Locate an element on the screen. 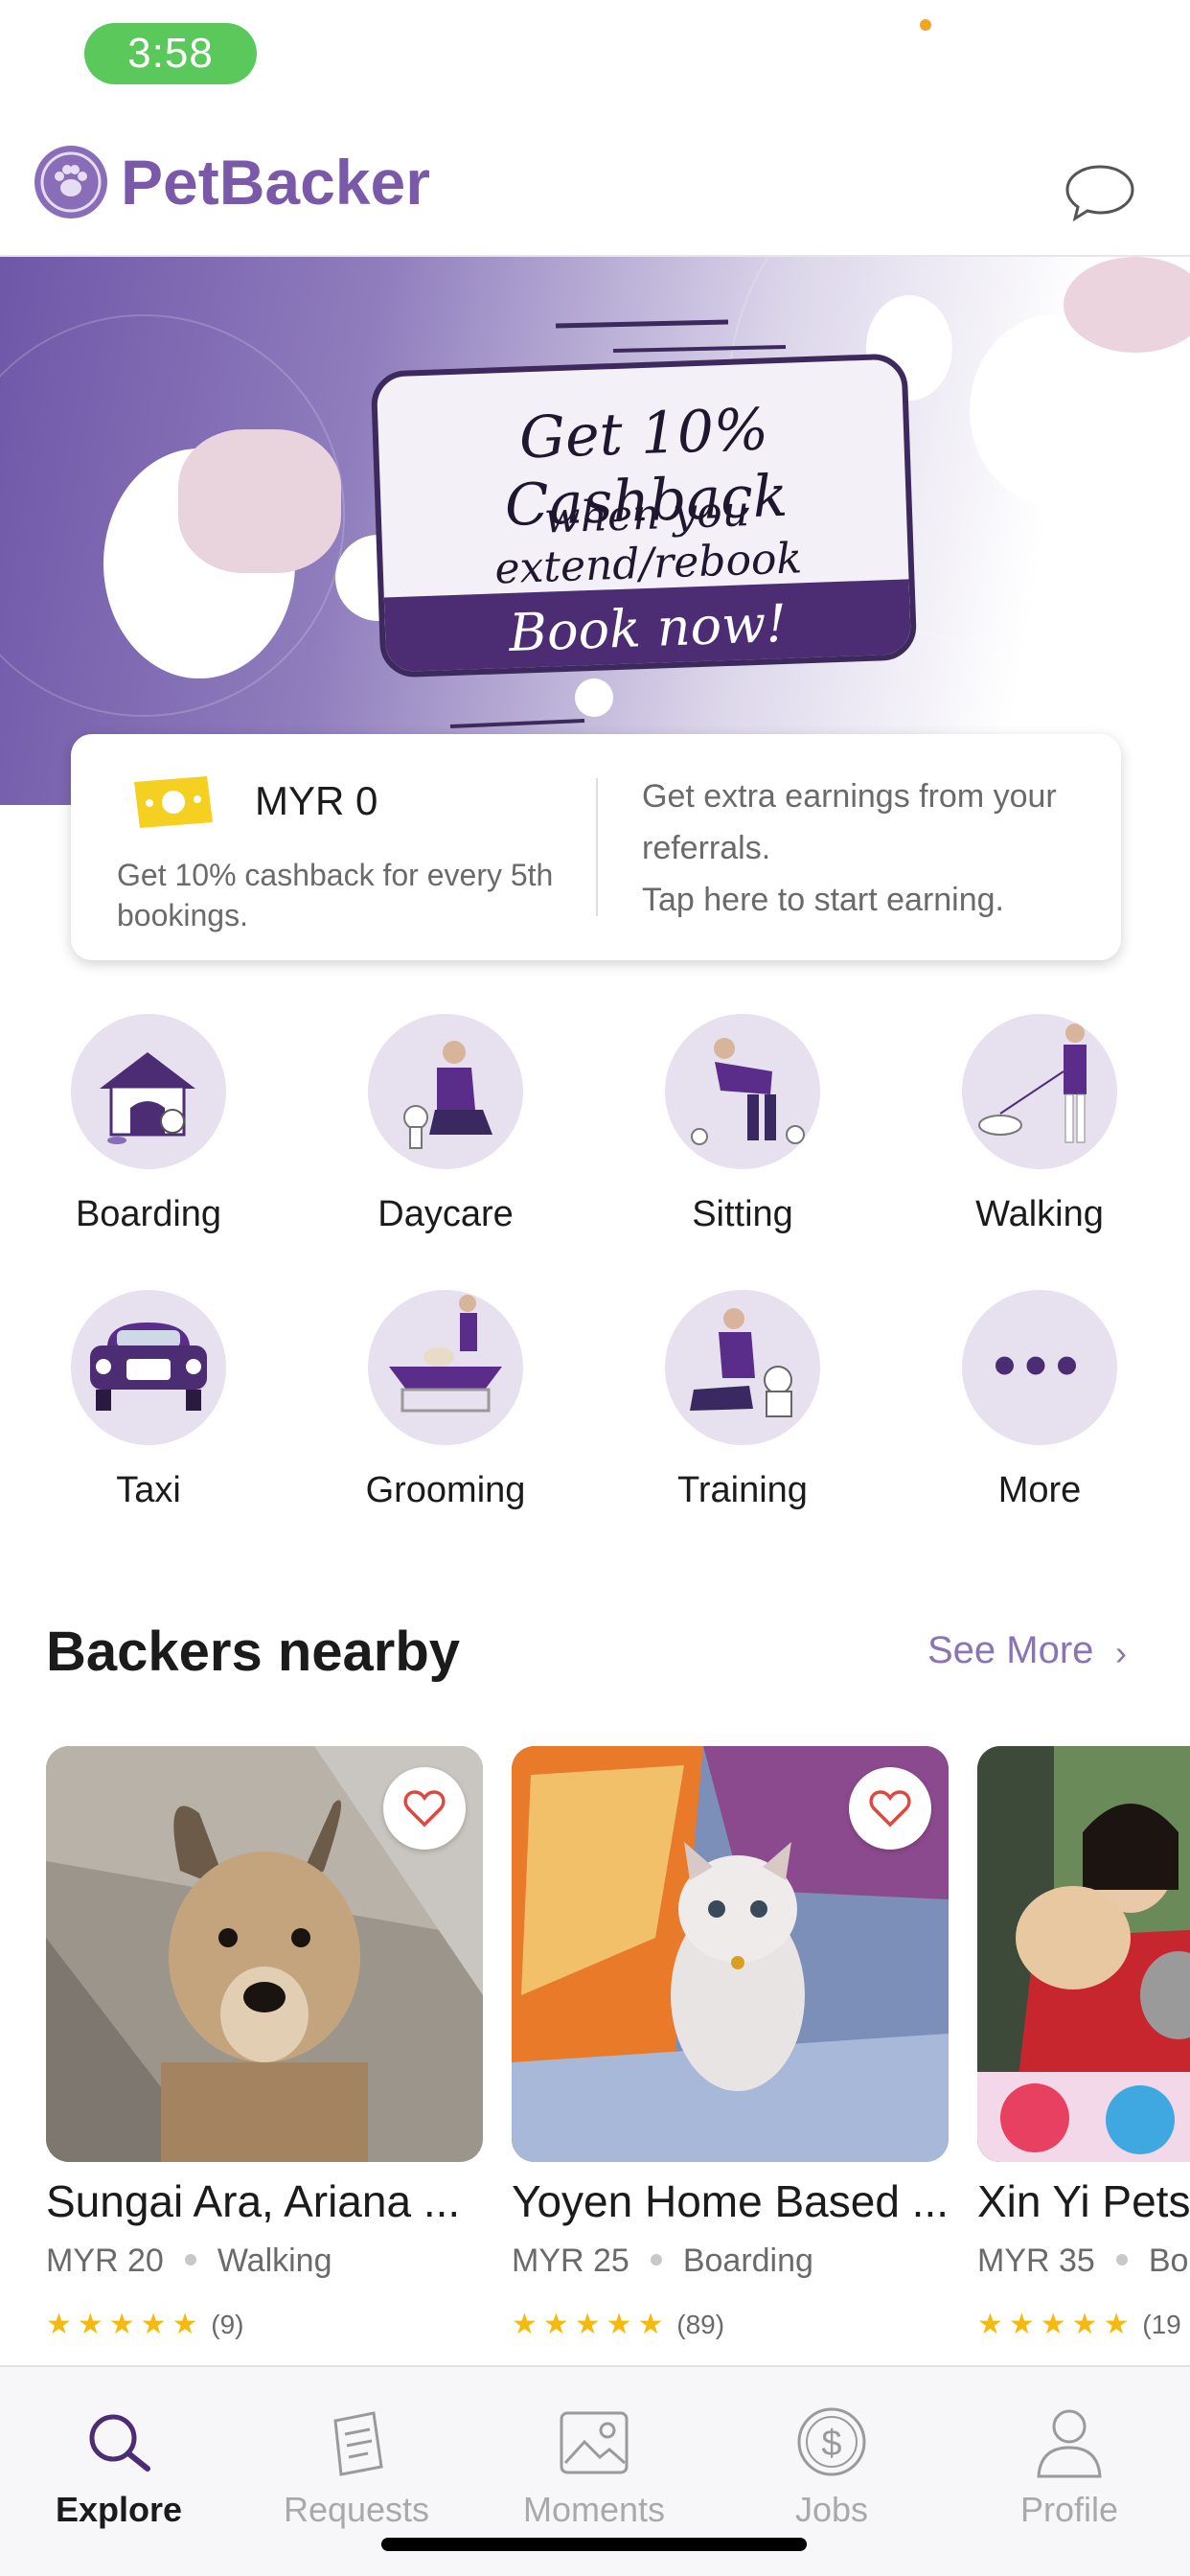  backer-rating: ★★★★★ (9) is located at coordinates (145, 2324).